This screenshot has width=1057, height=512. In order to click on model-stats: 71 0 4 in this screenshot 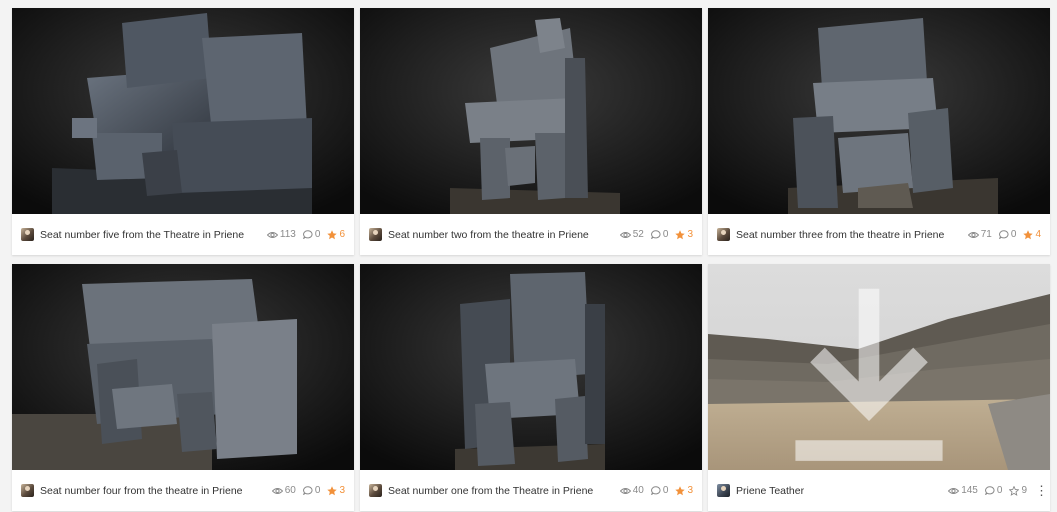, I will do `click(1002, 234)`.